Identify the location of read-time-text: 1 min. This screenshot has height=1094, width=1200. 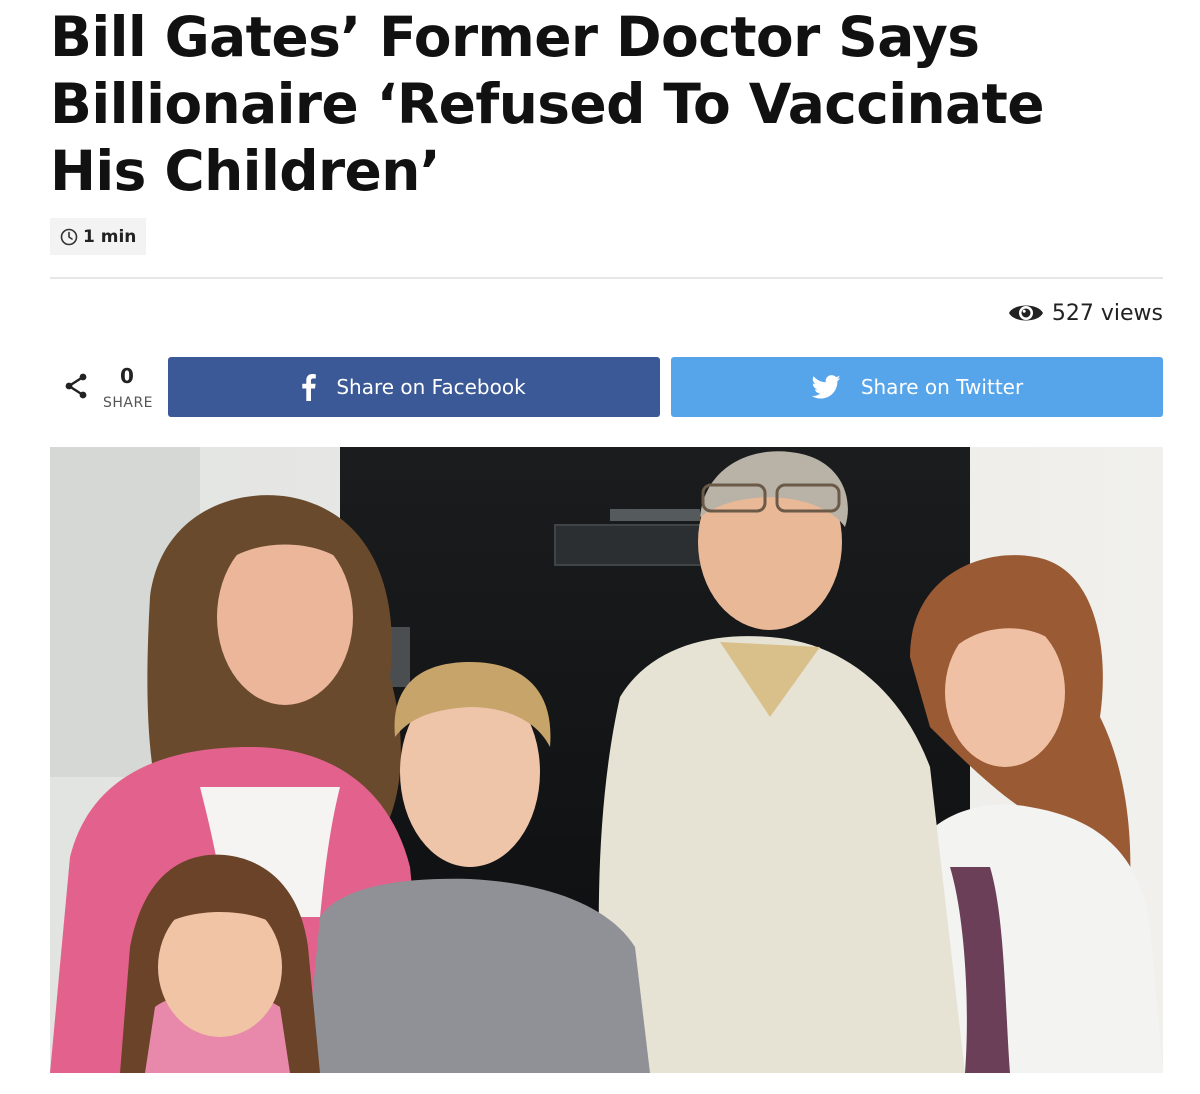
(110, 236).